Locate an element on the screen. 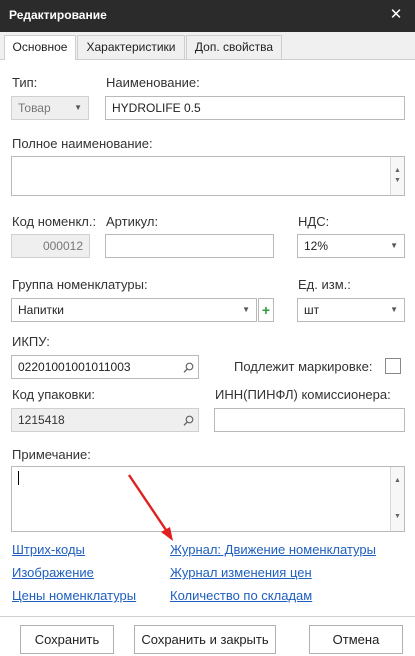  image-link: Изображение is located at coordinates (53, 572).